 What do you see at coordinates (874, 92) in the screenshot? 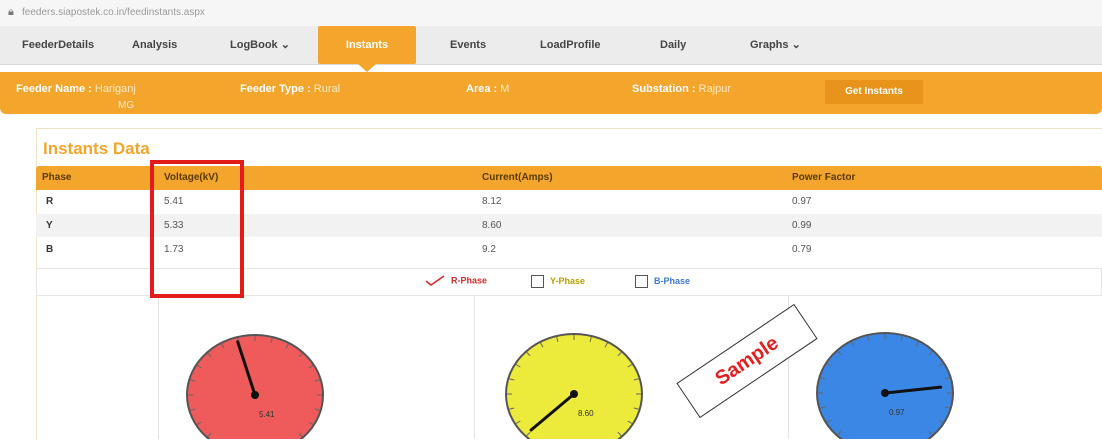
I see `get-instants-button: Get Instants` at bounding box center [874, 92].